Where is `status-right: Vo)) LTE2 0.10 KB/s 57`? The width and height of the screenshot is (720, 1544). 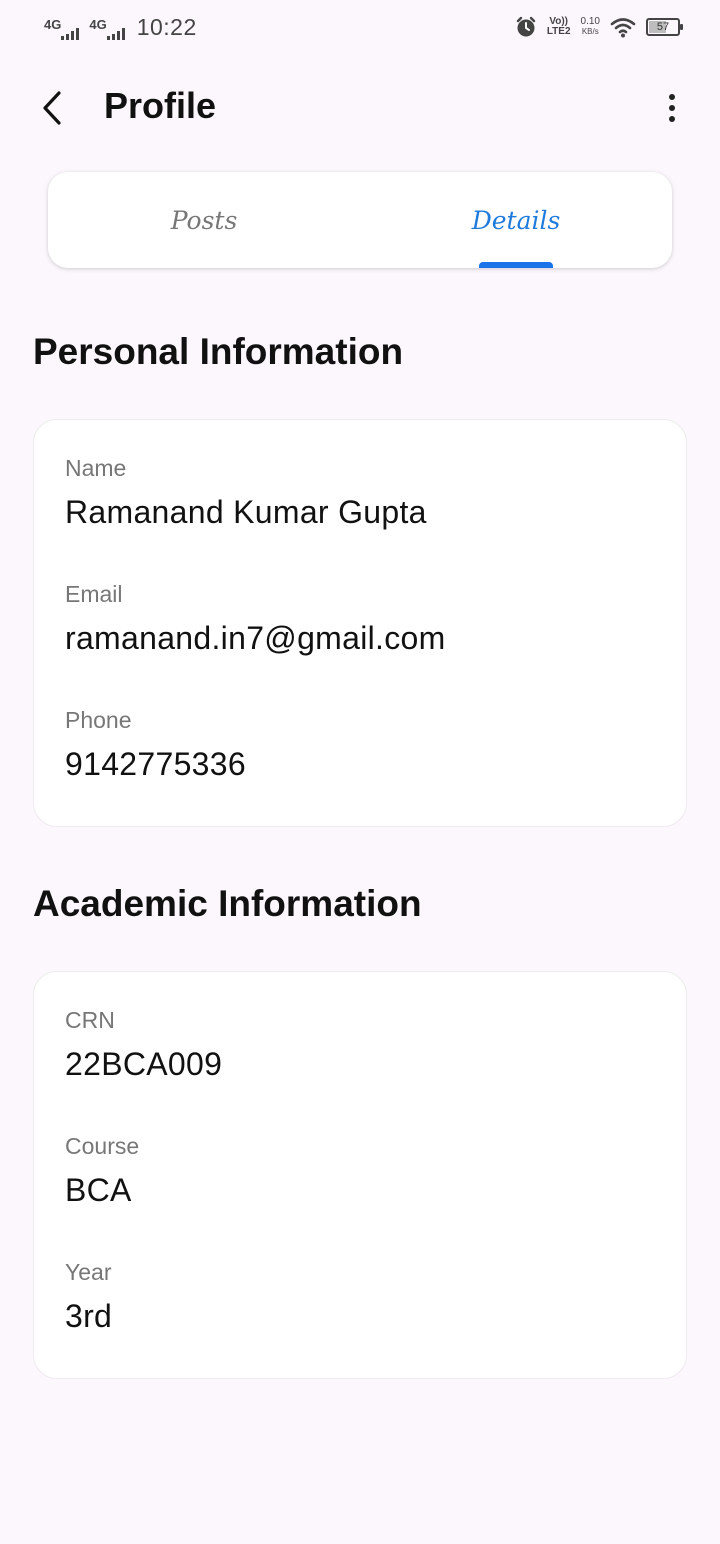
status-right: Vo)) LTE2 0.10 KB/s 57 is located at coordinates (599, 27).